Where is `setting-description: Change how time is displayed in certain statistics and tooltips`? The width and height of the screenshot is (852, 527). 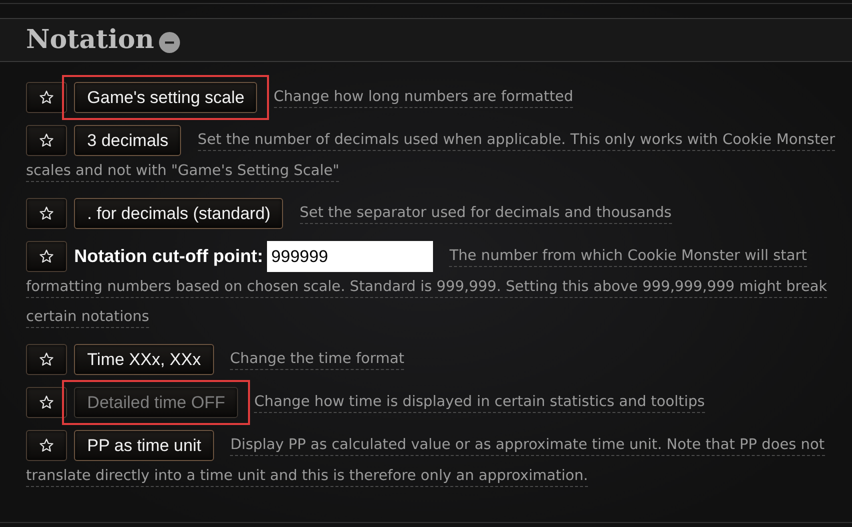
setting-description: Change how time is displayed in certain statistics and tooltips is located at coordinates (479, 404).